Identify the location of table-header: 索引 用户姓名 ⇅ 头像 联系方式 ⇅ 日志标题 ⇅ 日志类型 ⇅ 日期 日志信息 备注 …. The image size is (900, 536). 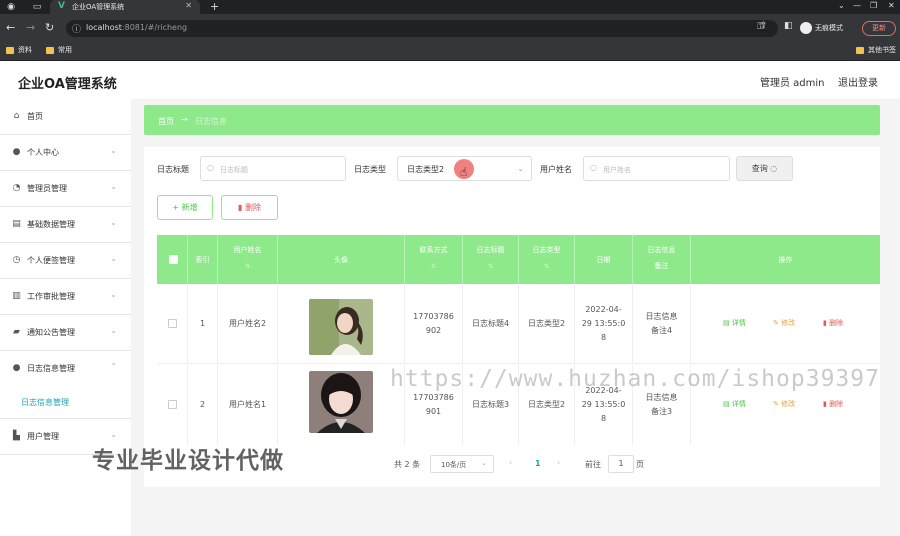
(518, 259).